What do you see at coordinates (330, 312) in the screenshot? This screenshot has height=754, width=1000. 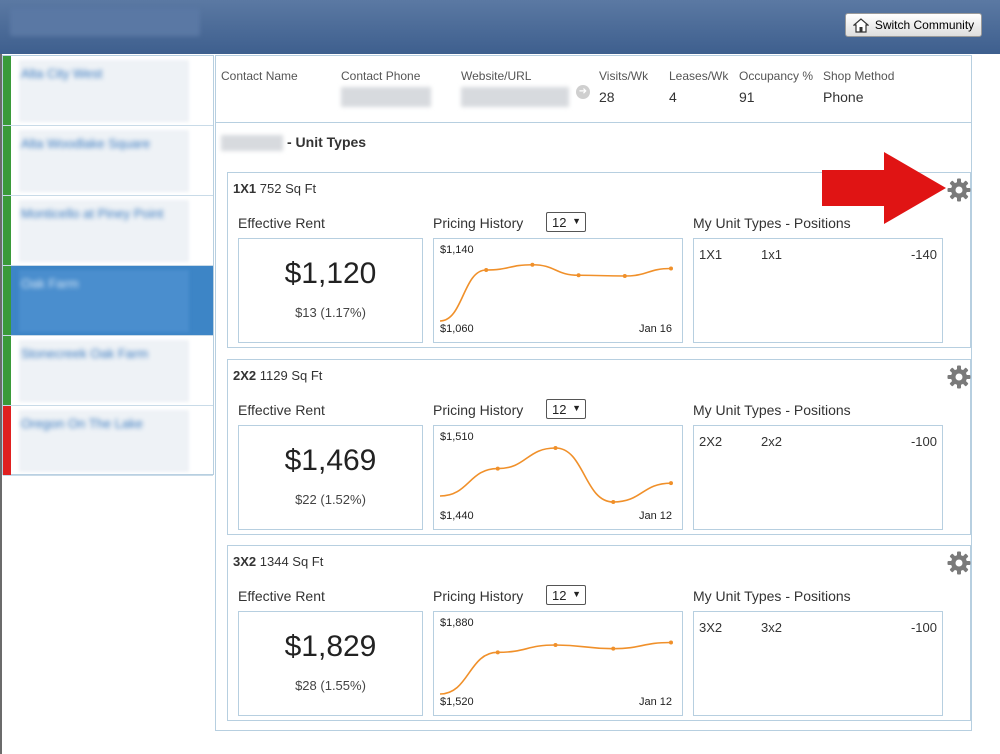 I see `rent-change-value: $13 (1.17%)` at bounding box center [330, 312].